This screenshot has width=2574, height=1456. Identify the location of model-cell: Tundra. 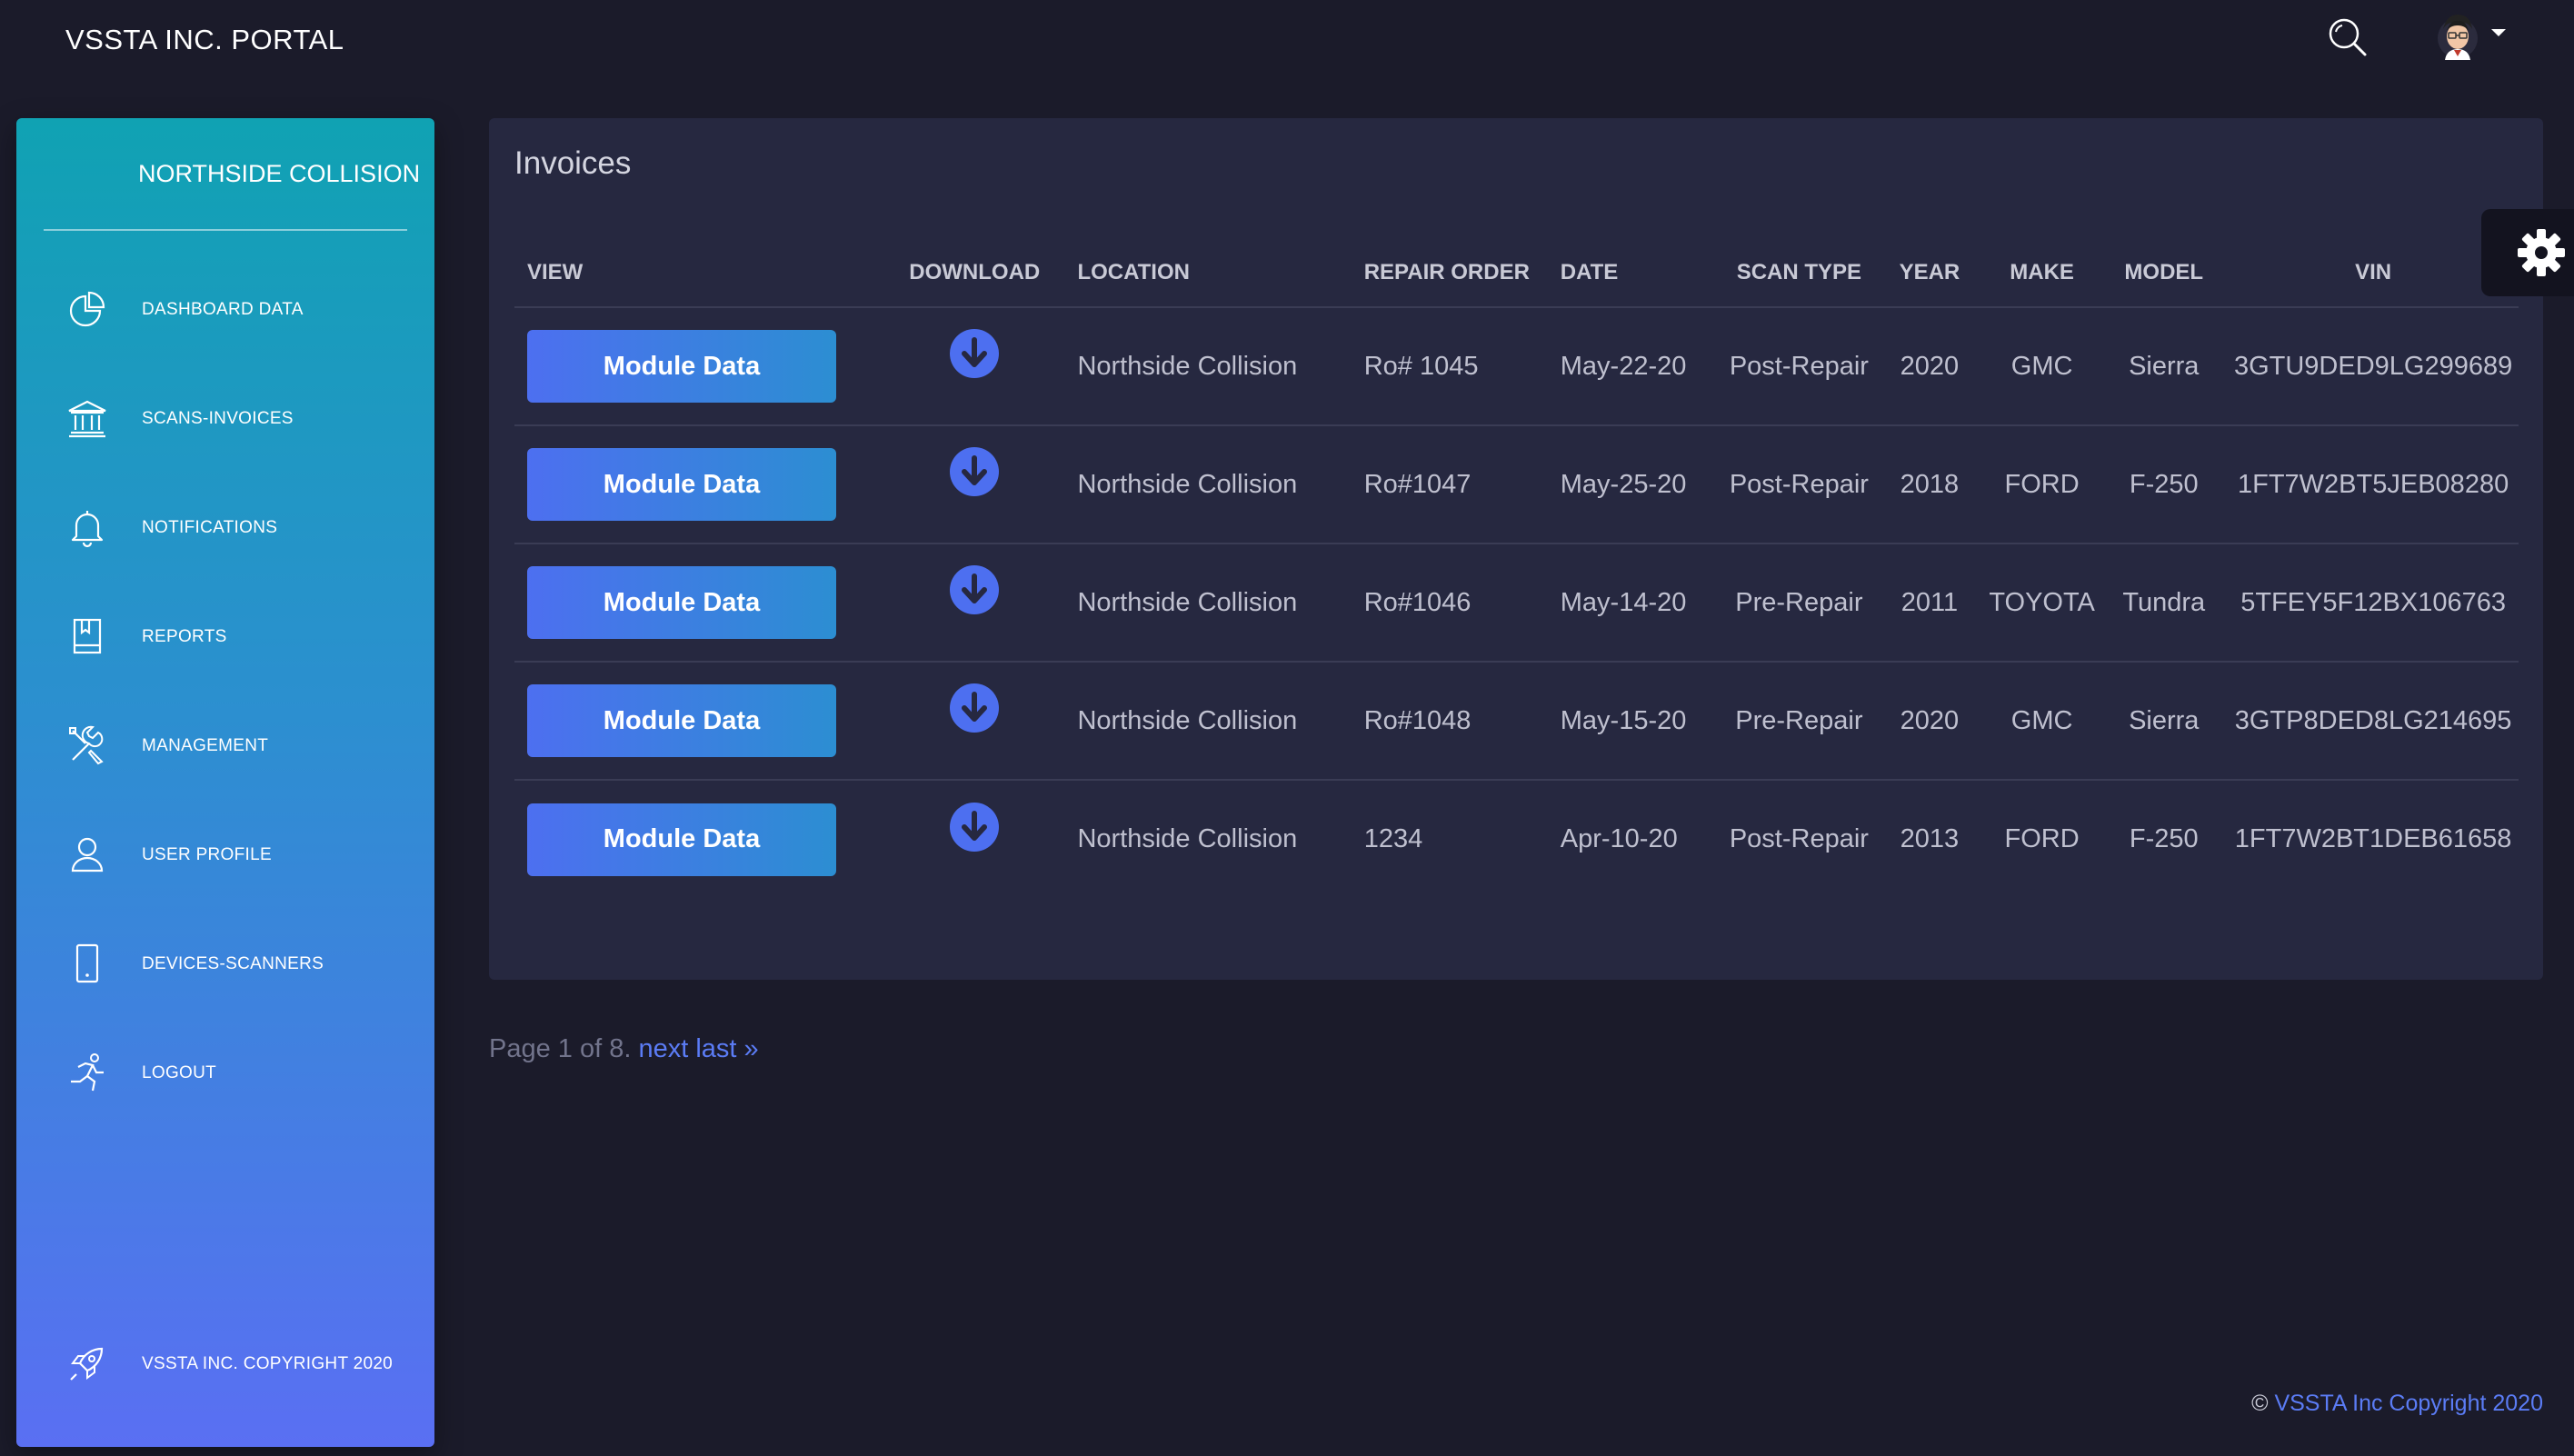
(2164, 603).